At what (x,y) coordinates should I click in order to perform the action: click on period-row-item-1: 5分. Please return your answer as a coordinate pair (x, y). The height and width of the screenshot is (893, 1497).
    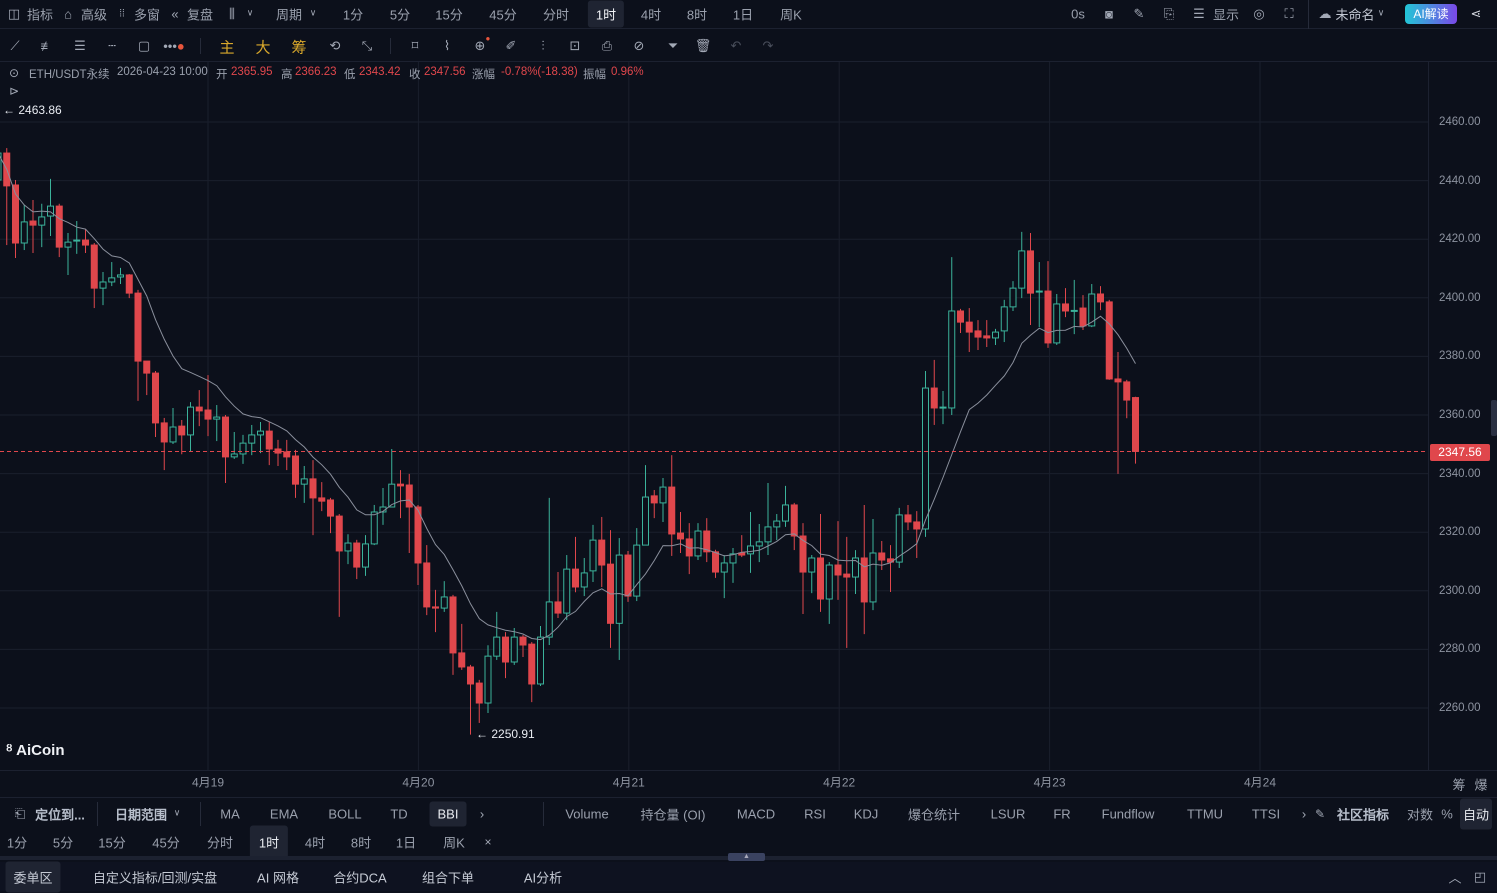
    Looking at the image, I should click on (63, 842).